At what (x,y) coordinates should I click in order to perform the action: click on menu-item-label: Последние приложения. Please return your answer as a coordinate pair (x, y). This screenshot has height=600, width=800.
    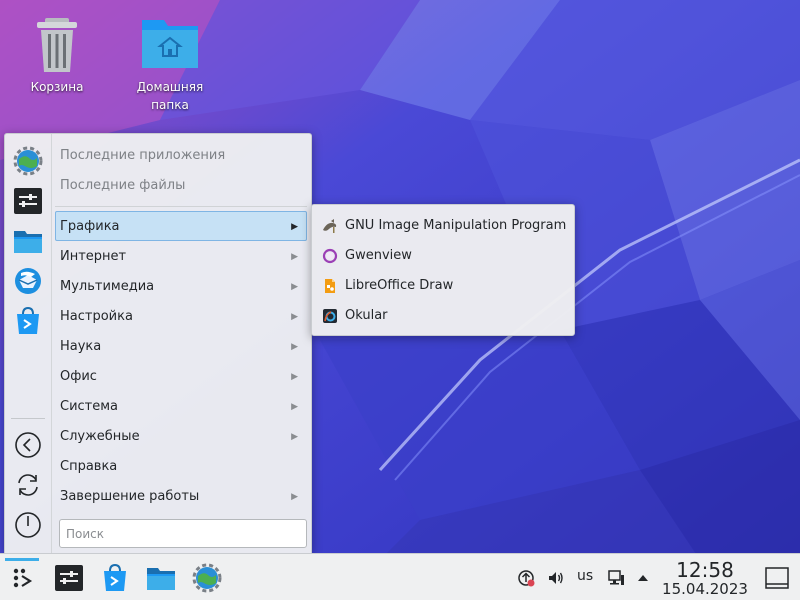
    Looking at the image, I should click on (143, 155).